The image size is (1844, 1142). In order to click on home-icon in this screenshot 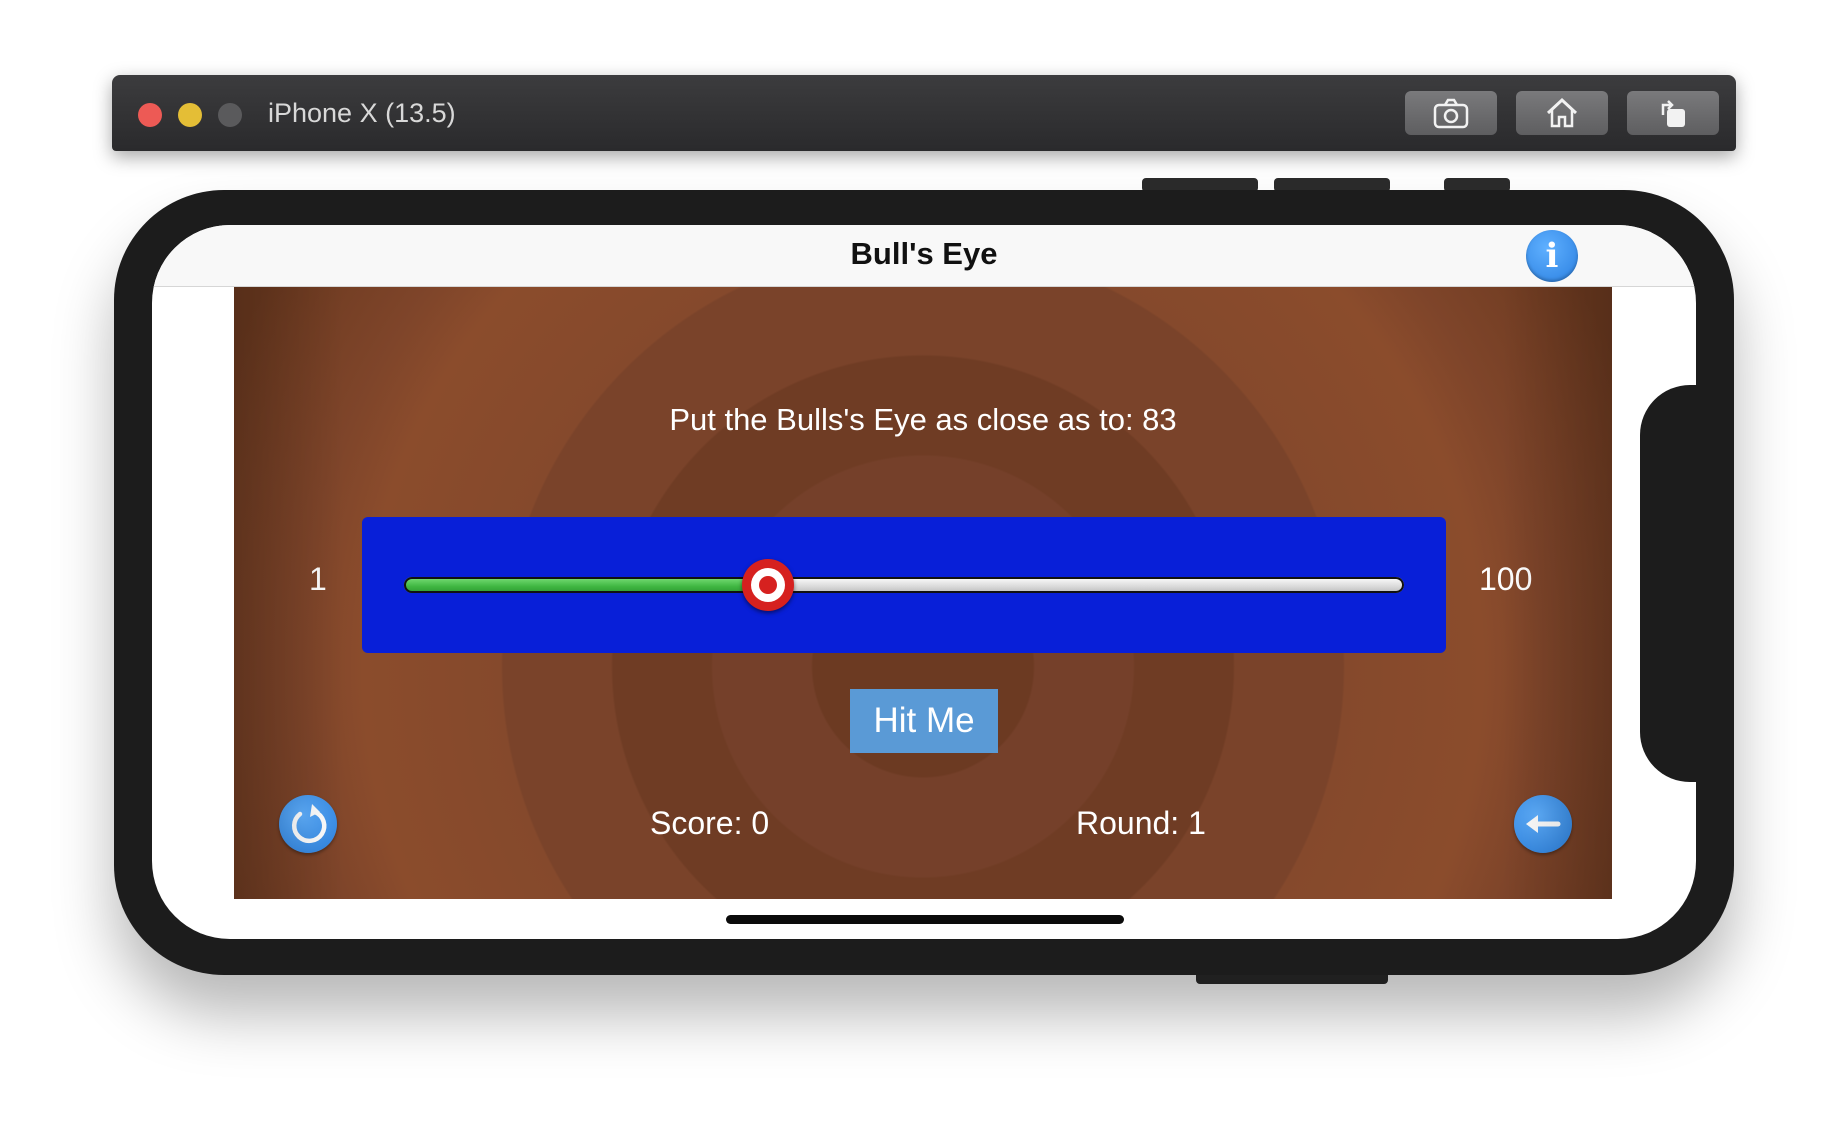, I will do `click(1562, 112)`.